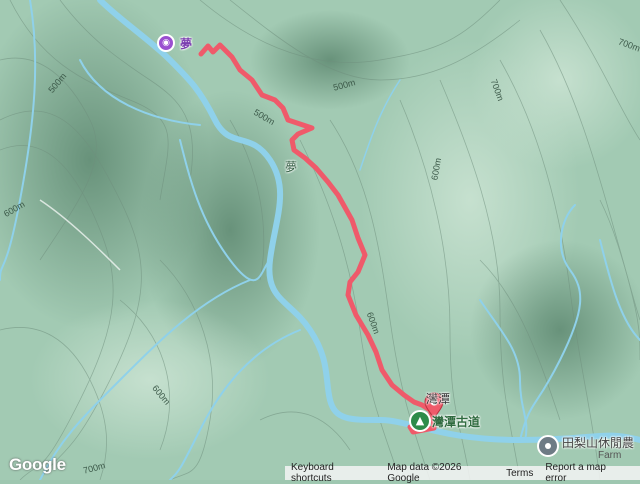 Image resolution: width=640 pixels, height=484 pixels. What do you see at coordinates (610, 455) in the screenshot?
I see `farm-type-label: Farm` at bounding box center [610, 455].